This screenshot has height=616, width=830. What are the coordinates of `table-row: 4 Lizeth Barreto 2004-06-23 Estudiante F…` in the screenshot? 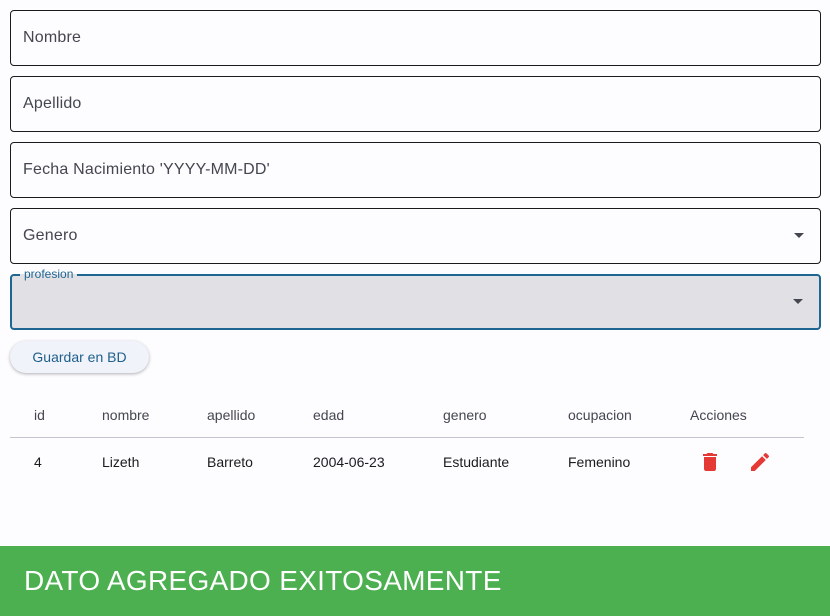 It's located at (407, 462).